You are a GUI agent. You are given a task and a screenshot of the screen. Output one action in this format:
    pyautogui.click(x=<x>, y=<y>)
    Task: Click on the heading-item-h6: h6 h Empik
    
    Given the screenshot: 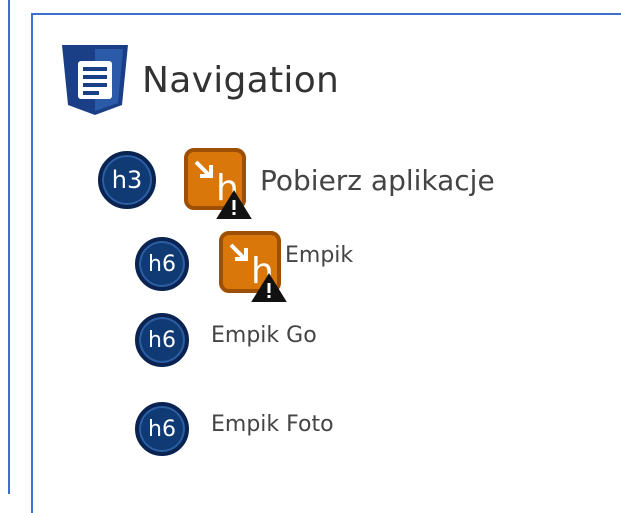 What is the action you would take?
    pyautogui.click(x=244, y=264)
    